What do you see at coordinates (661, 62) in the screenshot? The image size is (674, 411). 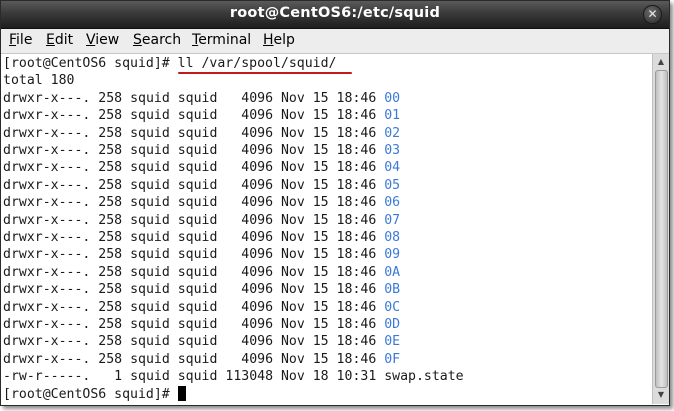 I see `scroll-up-icon: ▲` at bounding box center [661, 62].